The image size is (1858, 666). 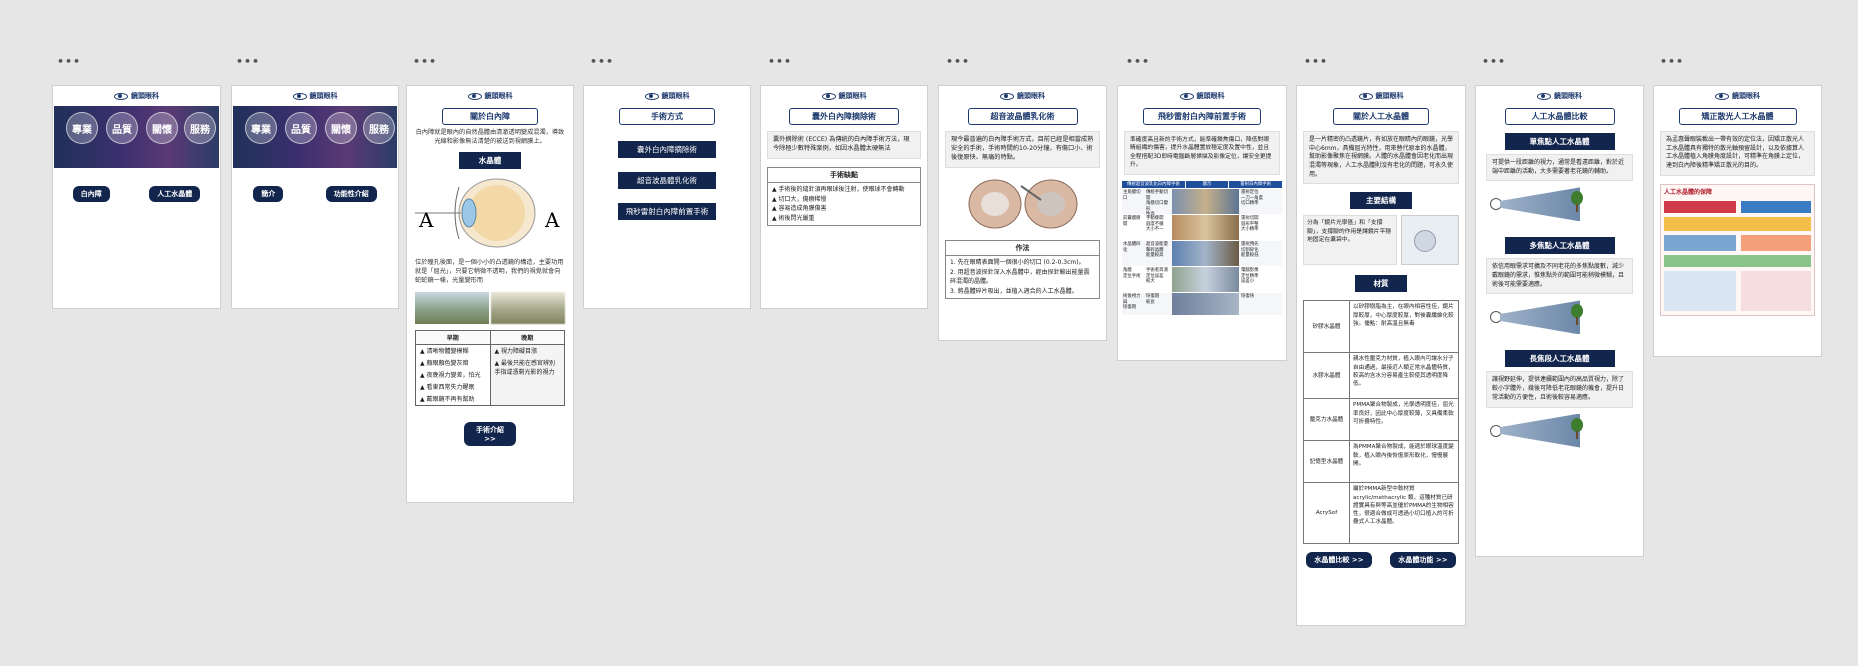 I want to click on table-header: 傳統超音波乳化白內障手術, so click(x=1153, y=184).